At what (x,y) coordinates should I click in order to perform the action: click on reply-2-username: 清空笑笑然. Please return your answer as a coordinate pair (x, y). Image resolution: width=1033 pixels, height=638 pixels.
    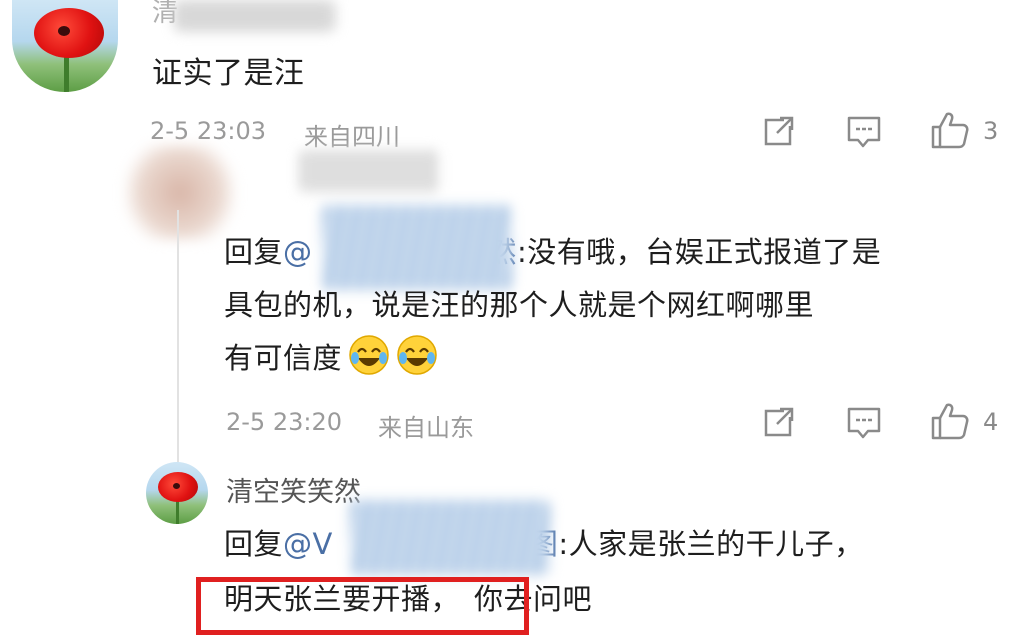
    Looking at the image, I should click on (293, 489).